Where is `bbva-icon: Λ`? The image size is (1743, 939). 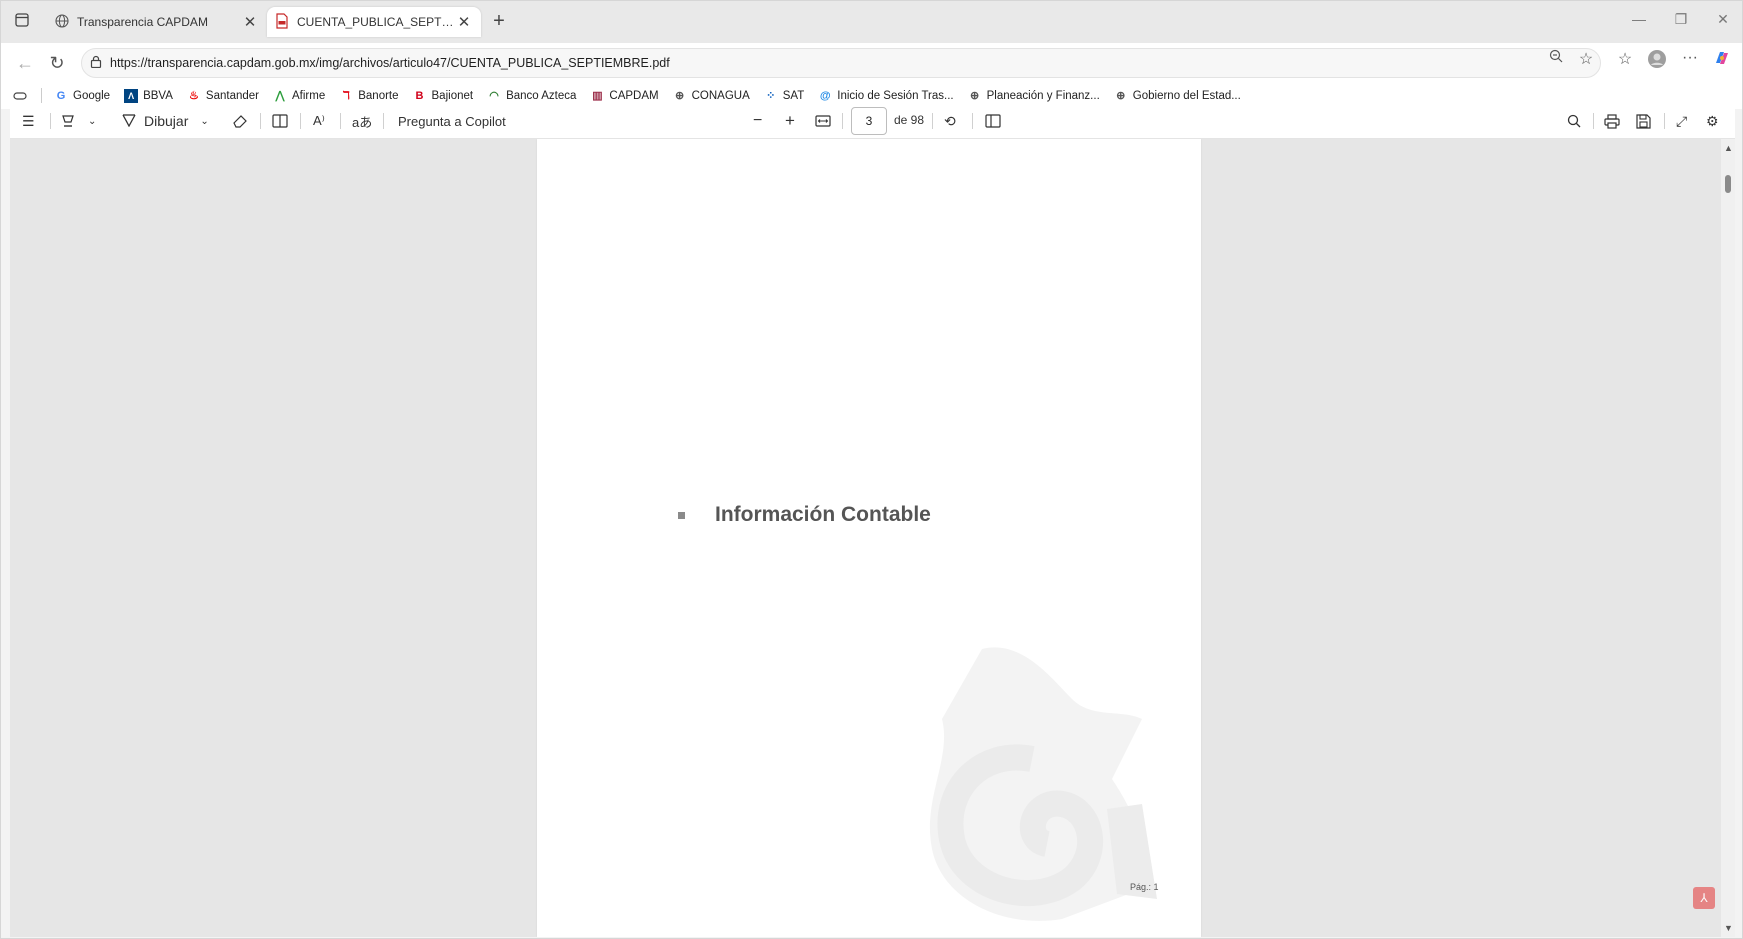 bbva-icon: Λ is located at coordinates (131, 96).